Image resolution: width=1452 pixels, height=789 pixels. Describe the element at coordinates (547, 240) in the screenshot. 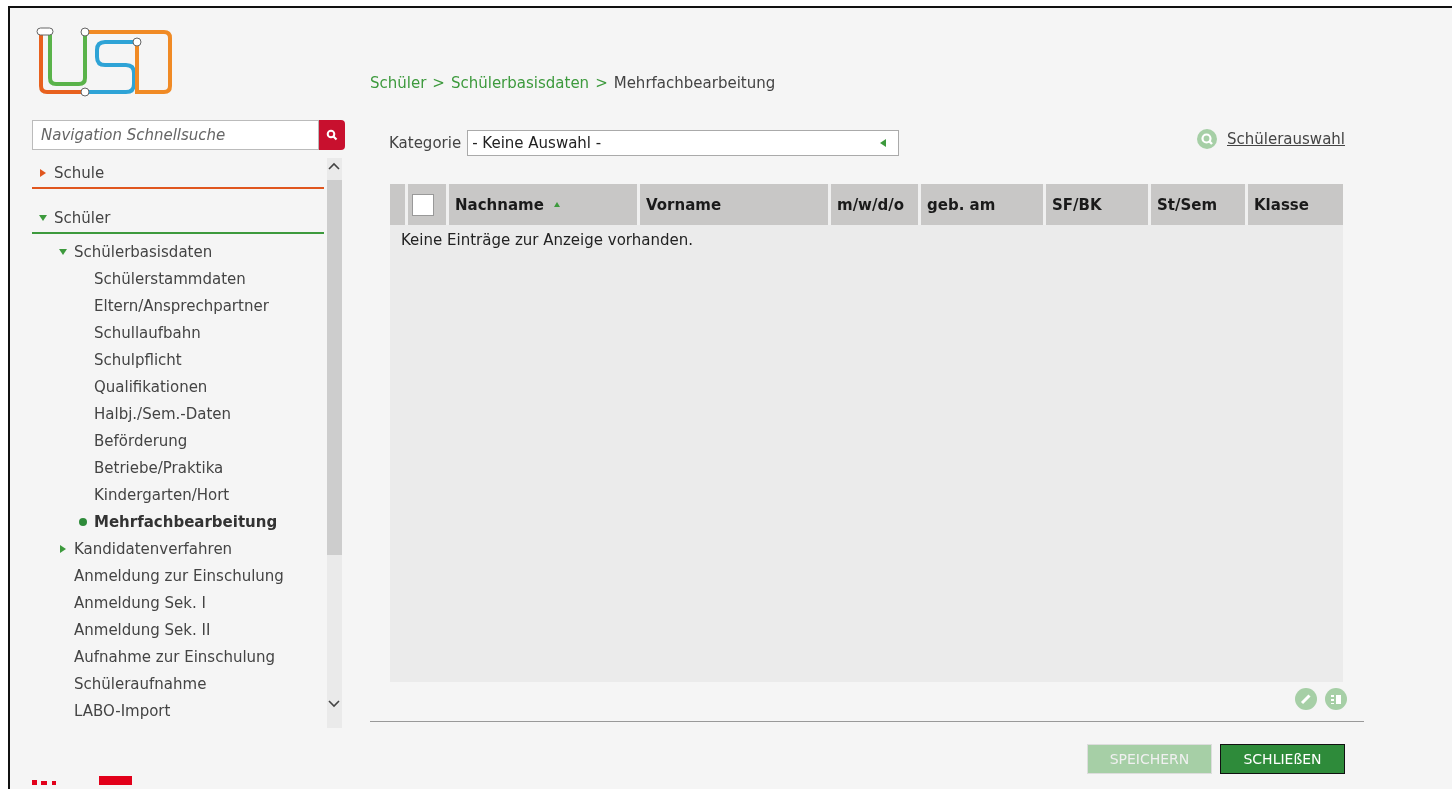

I see `empty-message: Keine Einträge zur Anzeige vorhanden.` at that location.